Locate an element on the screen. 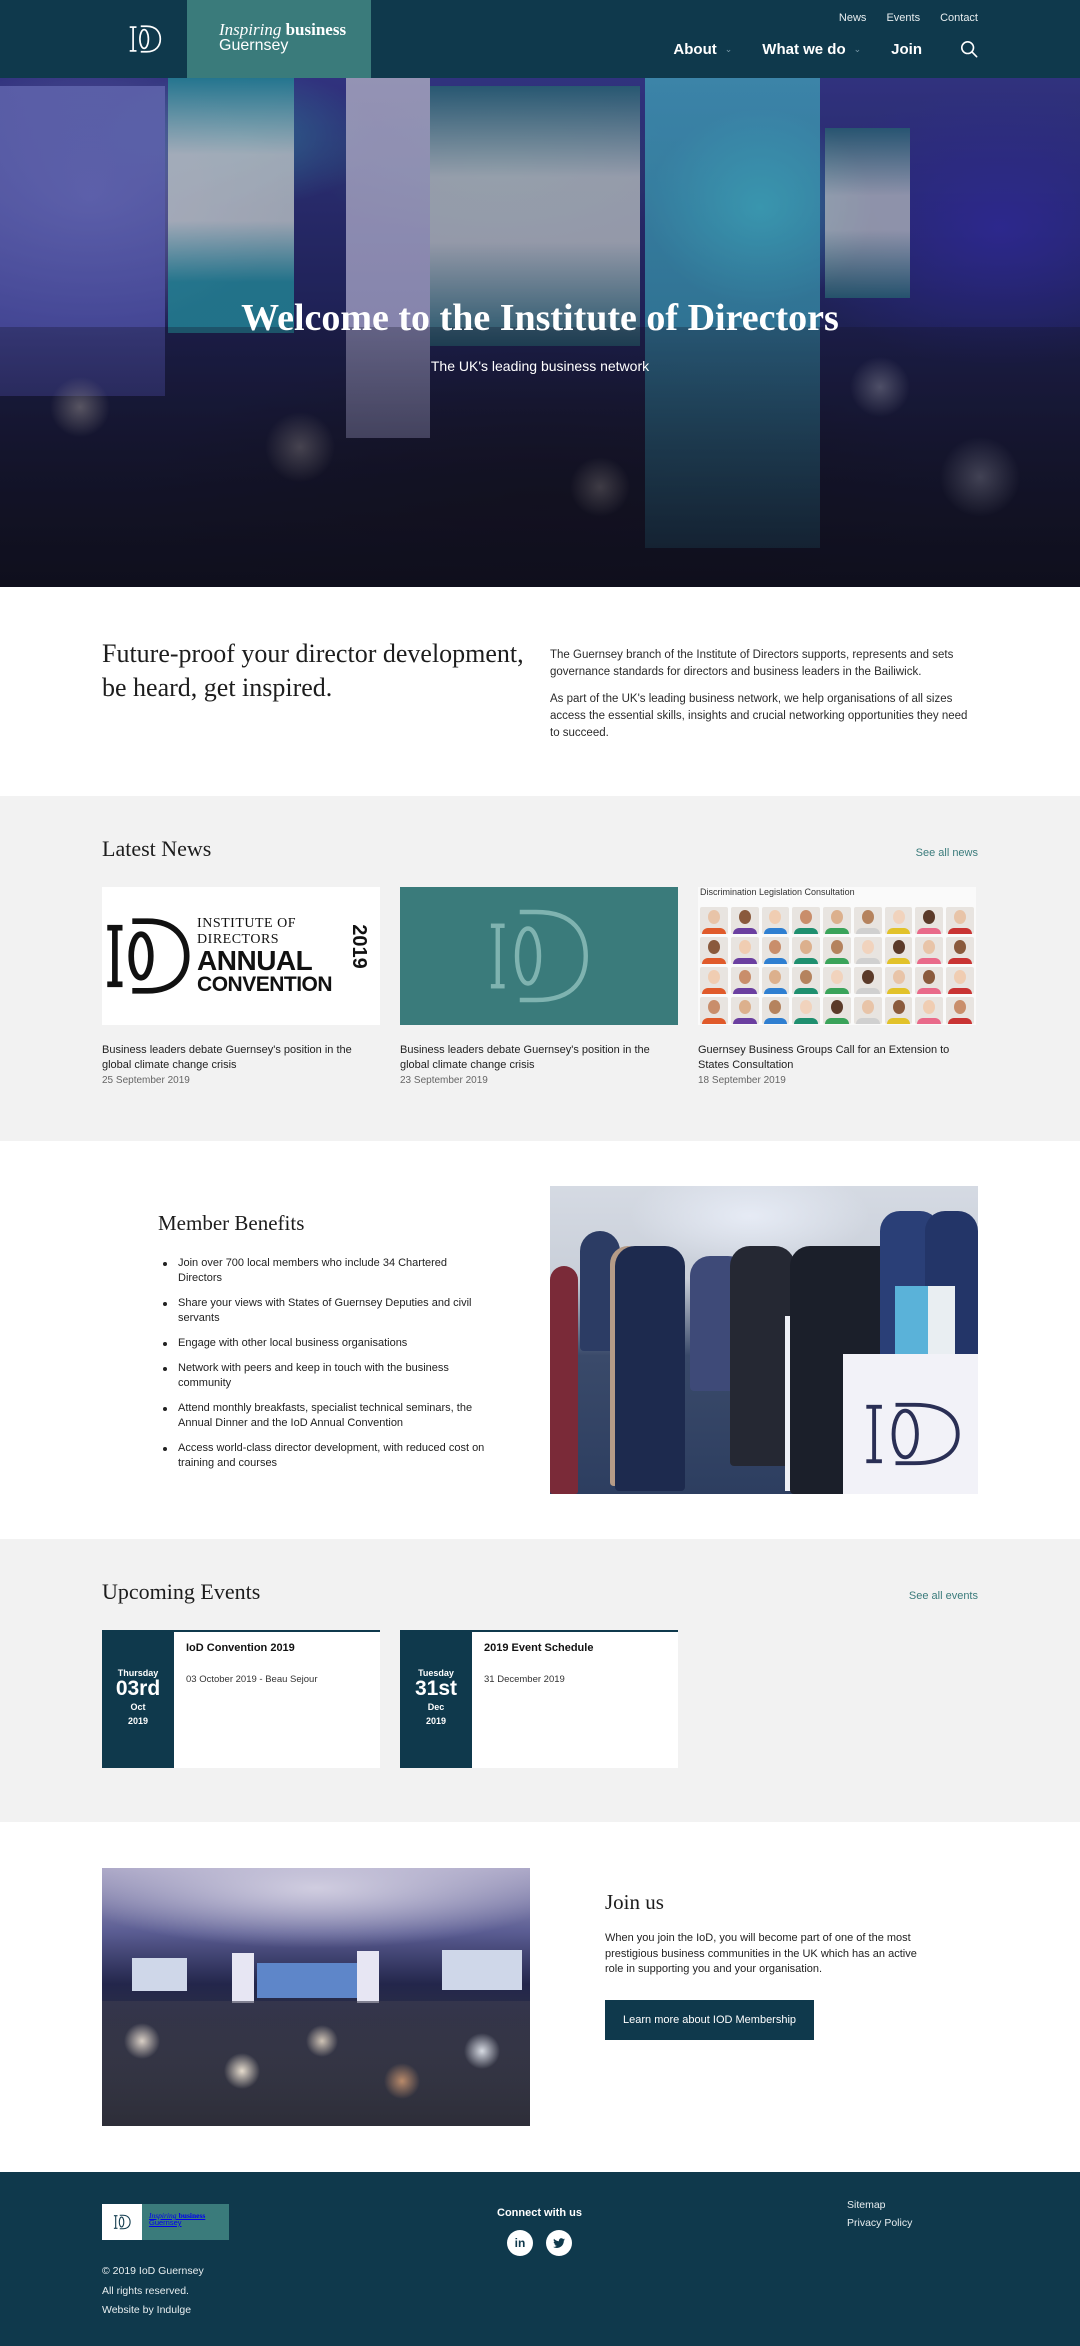  nav-join: Join is located at coordinates (906, 49).